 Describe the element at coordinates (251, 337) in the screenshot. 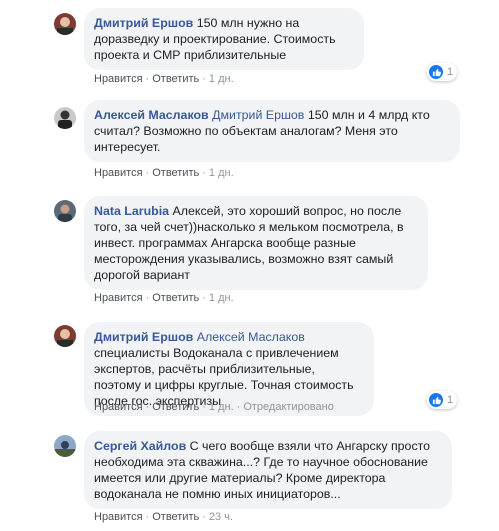

I see `comment-mention: Алексей Маслаков` at that location.